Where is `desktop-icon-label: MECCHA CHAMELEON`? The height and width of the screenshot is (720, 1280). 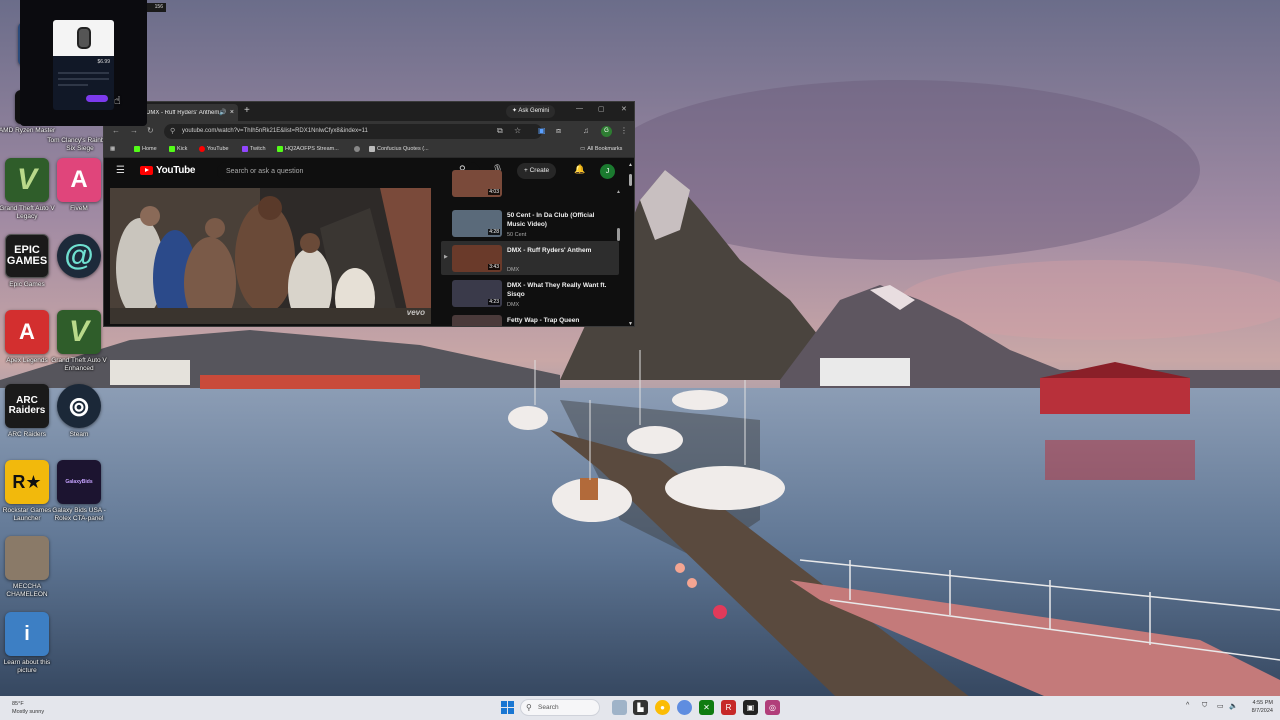 desktop-icon-label: MECCHA CHAMELEON is located at coordinates (27, 590).